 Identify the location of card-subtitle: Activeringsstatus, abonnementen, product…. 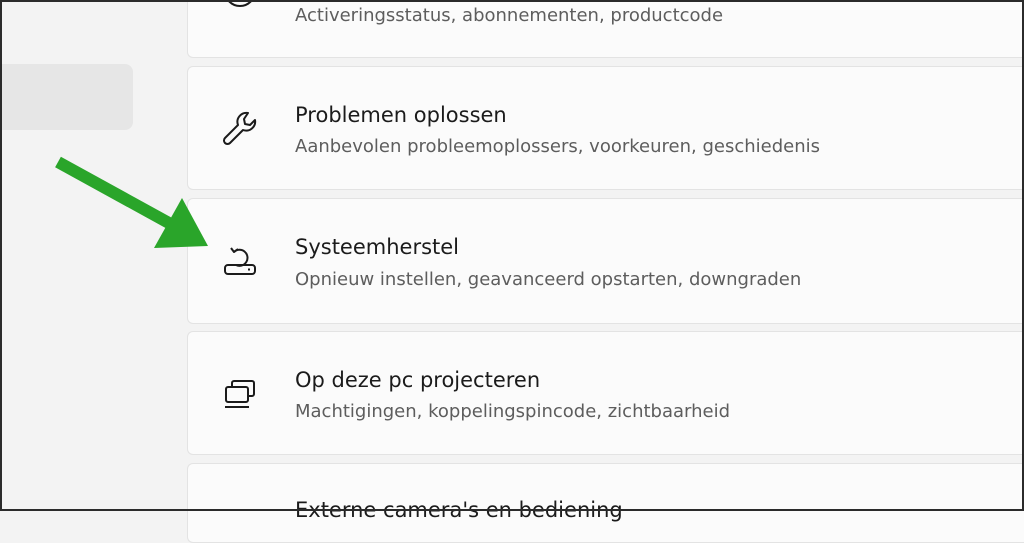
(509, 15).